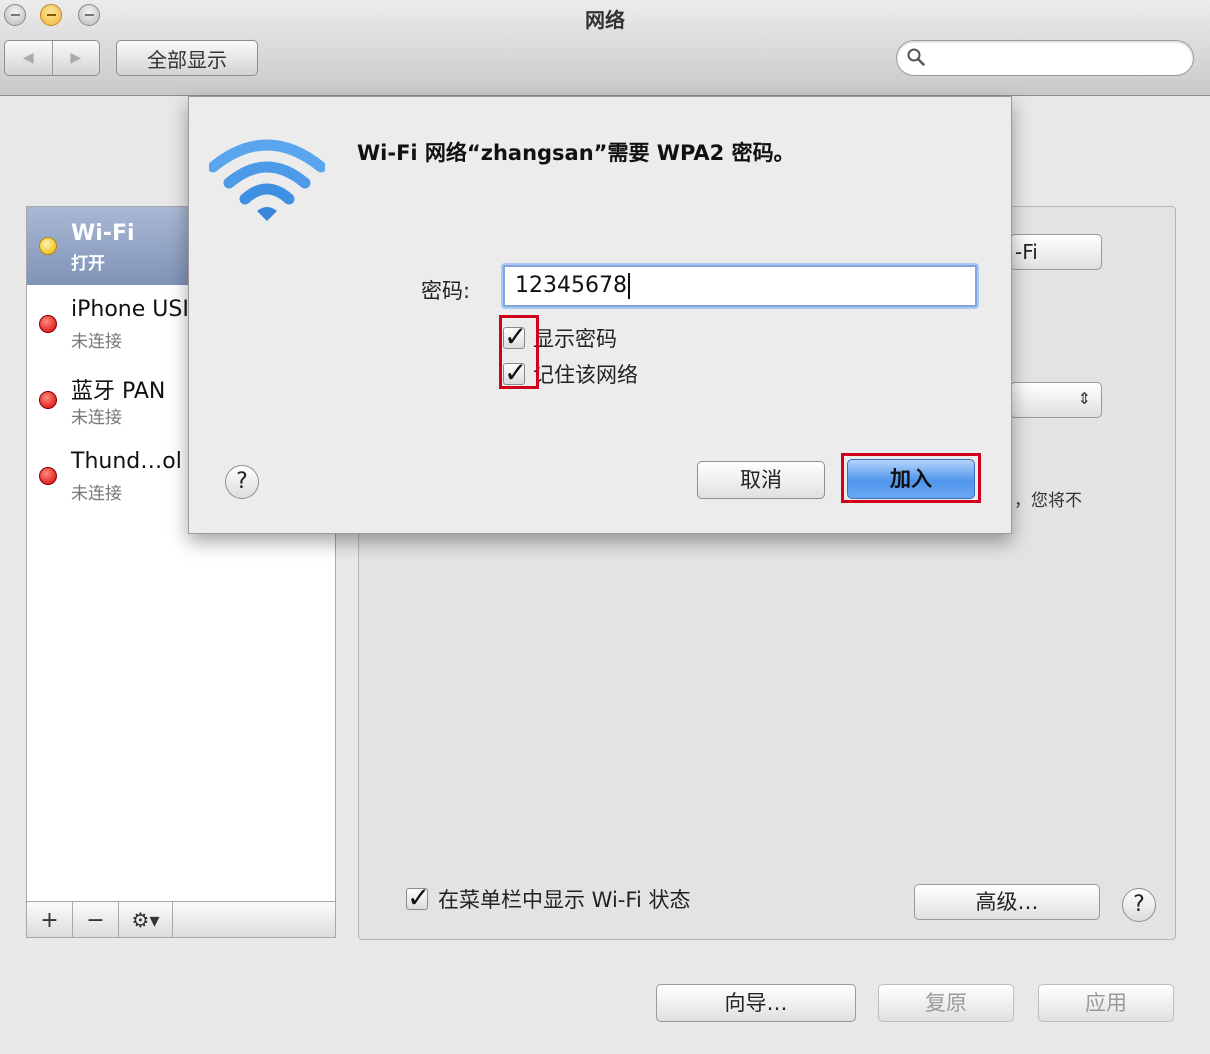 Image resolution: width=1210 pixels, height=1054 pixels. I want to click on password-label: 密码:, so click(446, 291).